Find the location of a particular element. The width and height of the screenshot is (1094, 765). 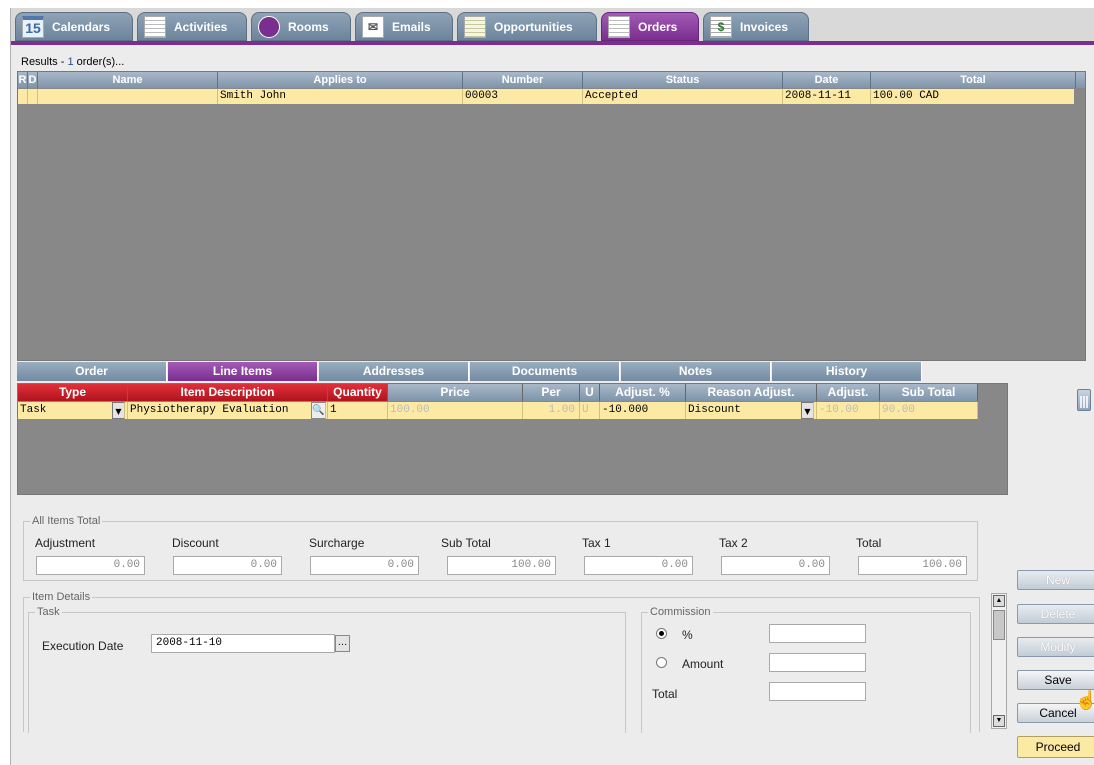

col-total: Total is located at coordinates (973, 80).